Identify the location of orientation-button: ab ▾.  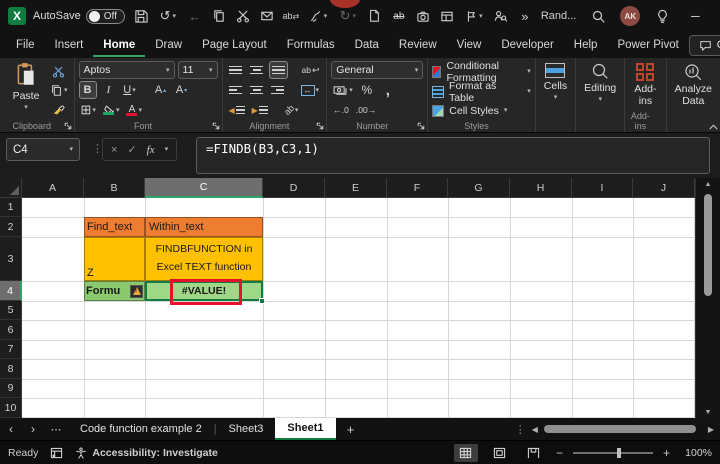
(291, 110).